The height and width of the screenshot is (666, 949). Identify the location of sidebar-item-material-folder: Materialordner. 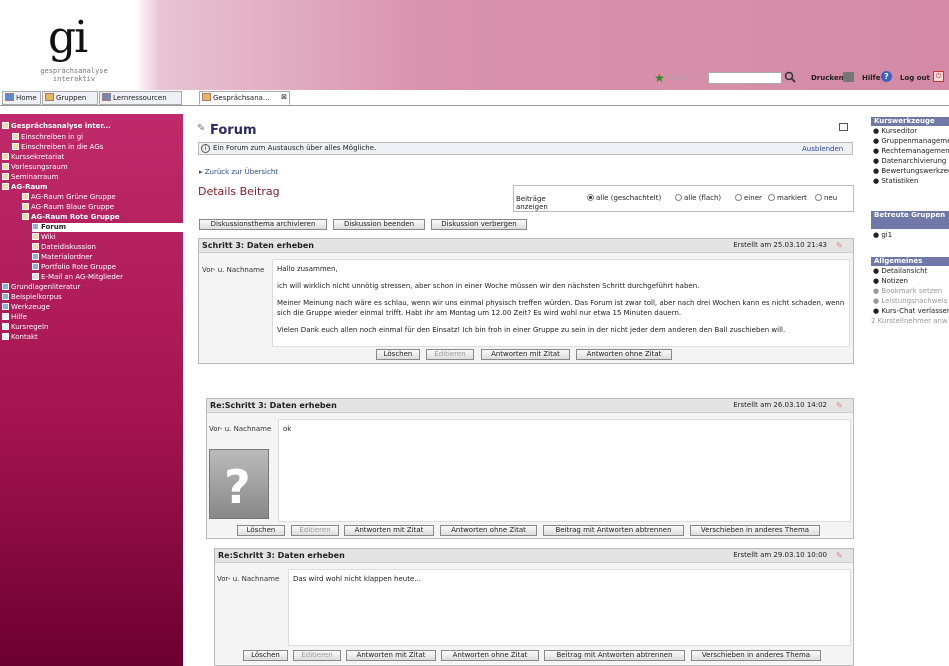
(123, 257).